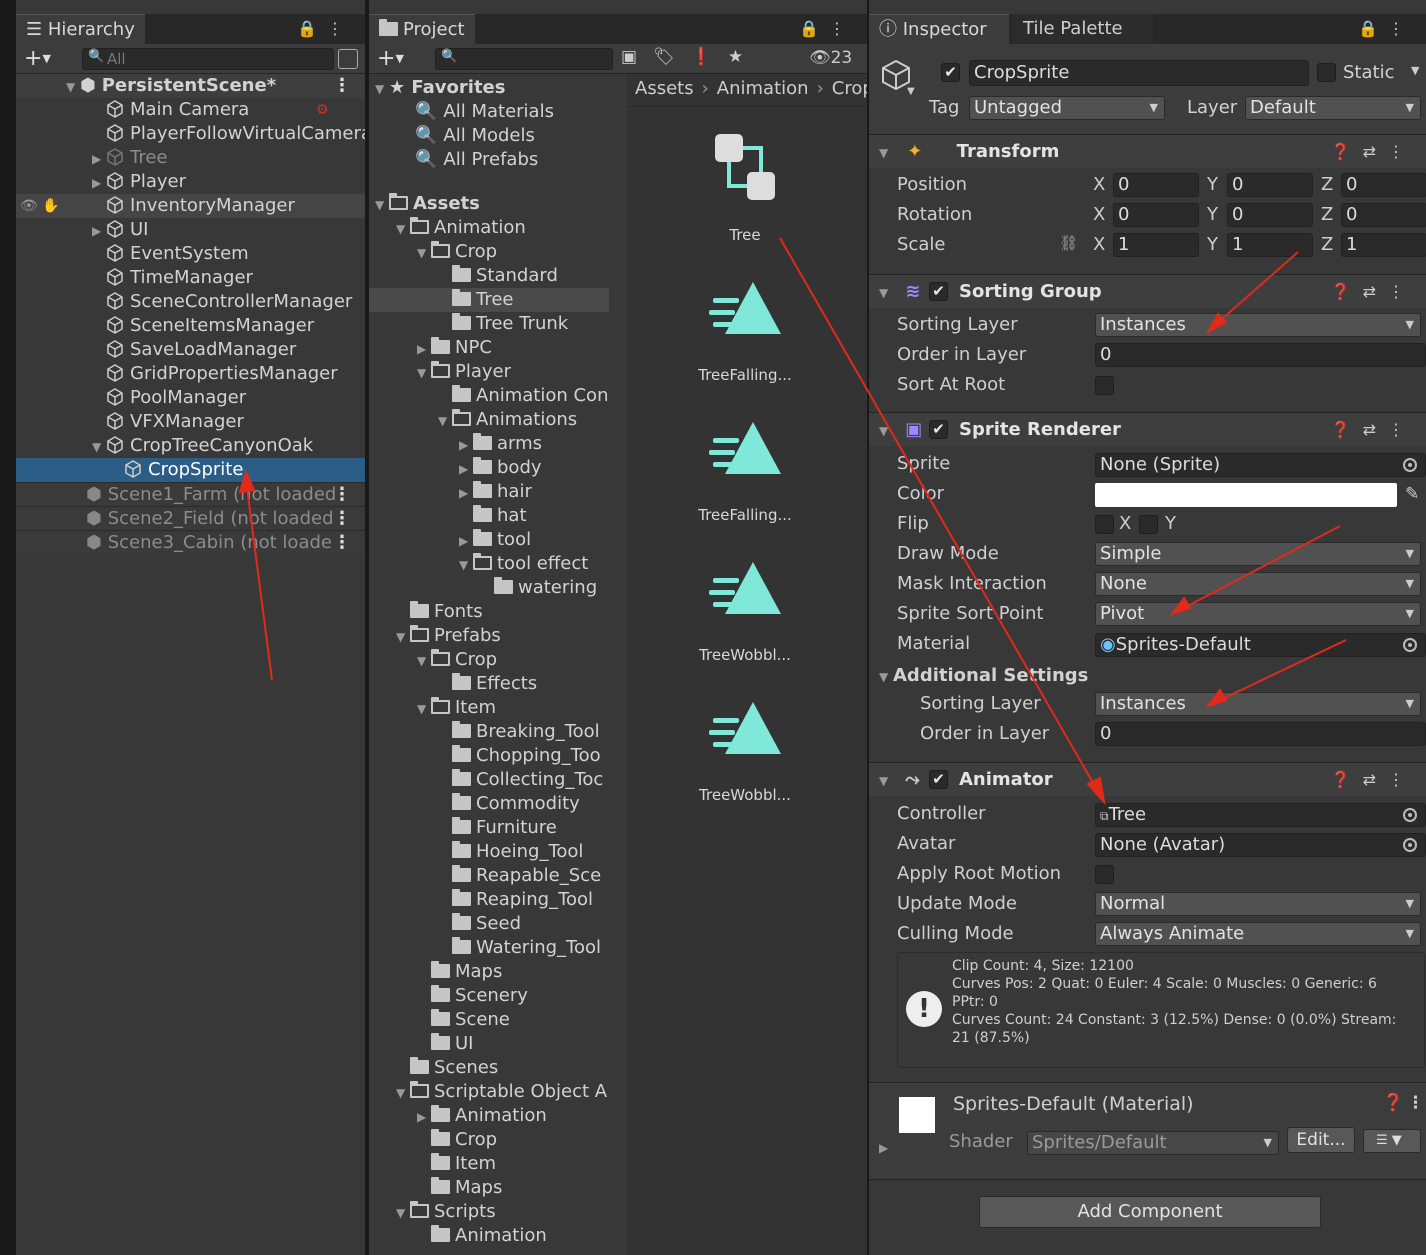 The image size is (1426, 1255). What do you see at coordinates (489, 1020) in the screenshot?
I see `project-folder-item: Scene` at bounding box center [489, 1020].